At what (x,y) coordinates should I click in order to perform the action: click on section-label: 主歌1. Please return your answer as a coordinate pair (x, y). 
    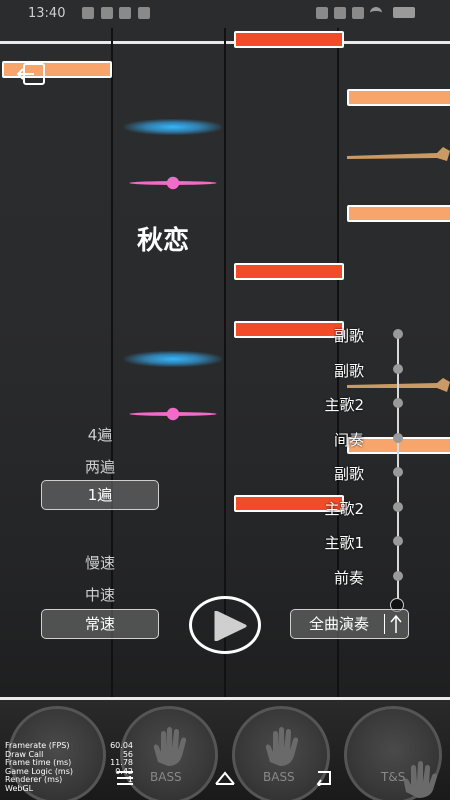
    Looking at the image, I should click on (344, 542).